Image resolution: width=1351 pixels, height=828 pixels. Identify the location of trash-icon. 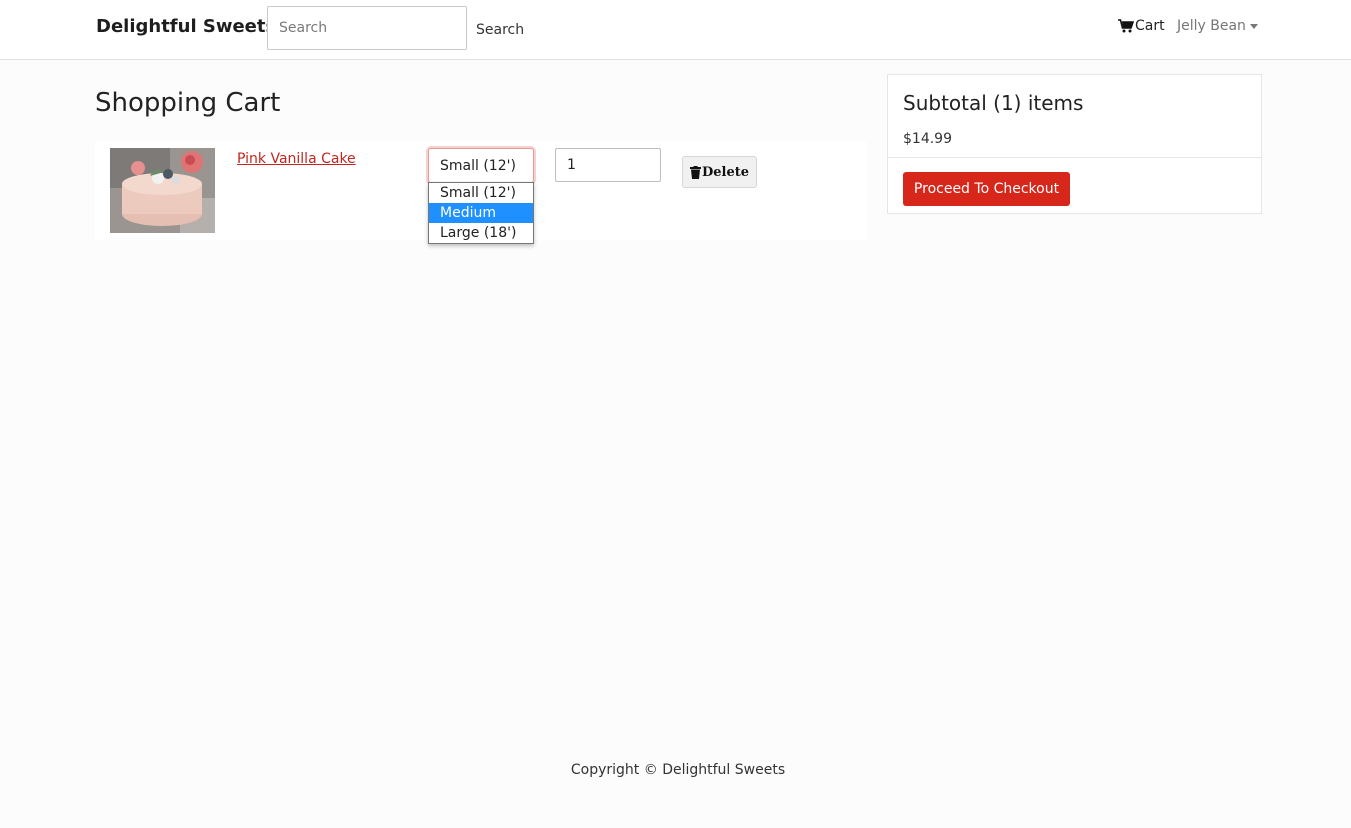
(695, 172).